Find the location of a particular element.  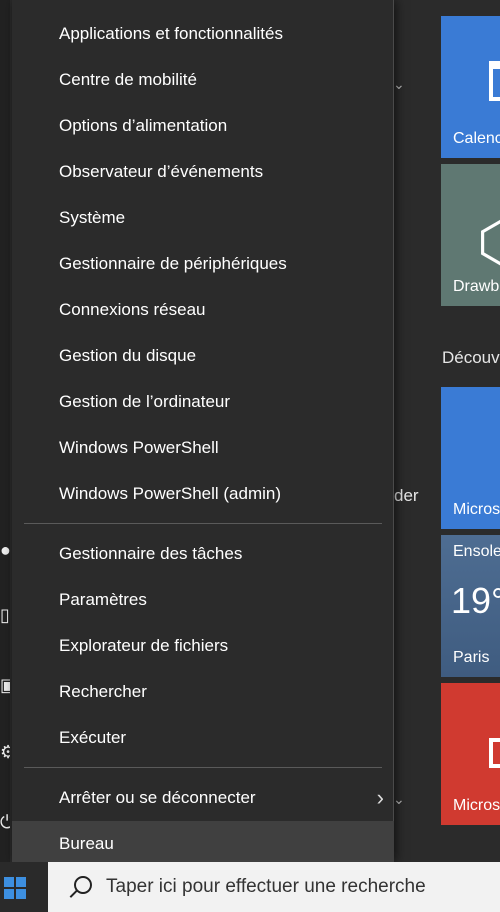

menu-item-power-options: Options d’alimentation is located at coordinates (203, 126).